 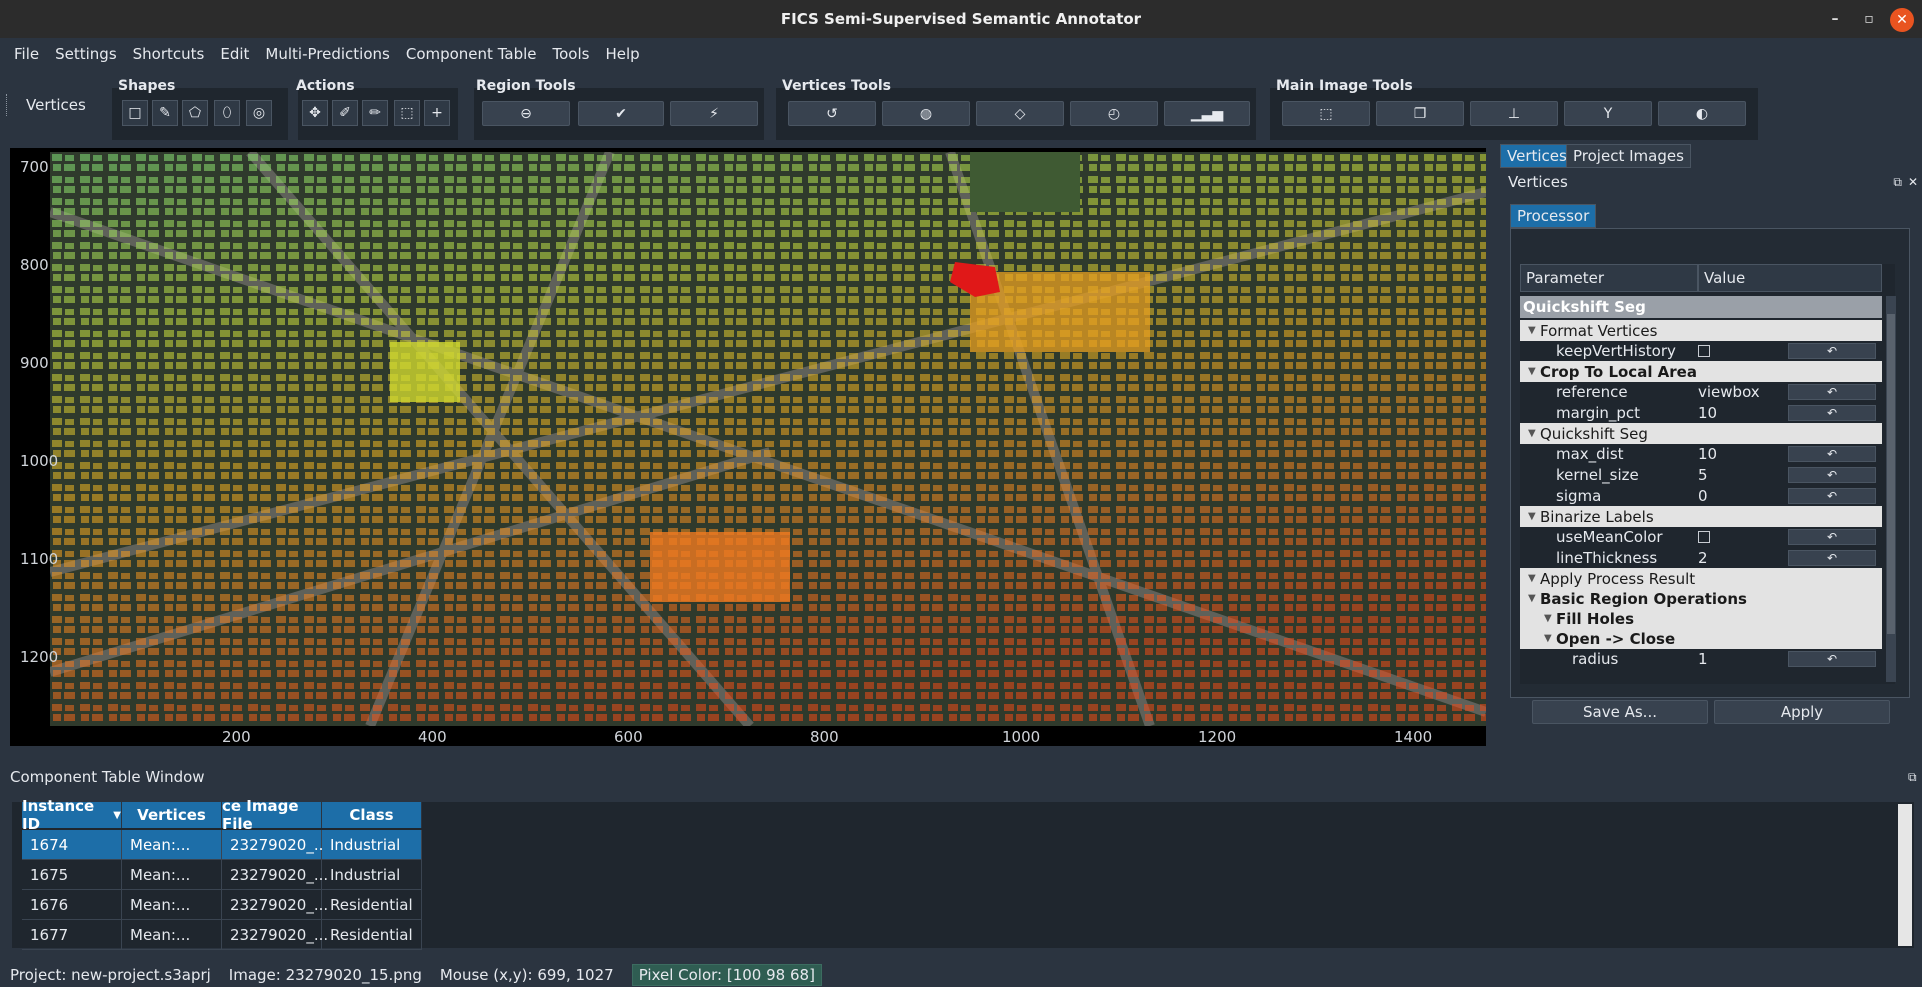 What do you see at coordinates (1420, 113) in the screenshot?
I see `copy-icon: ❐` at bounding box center [1420, 113].